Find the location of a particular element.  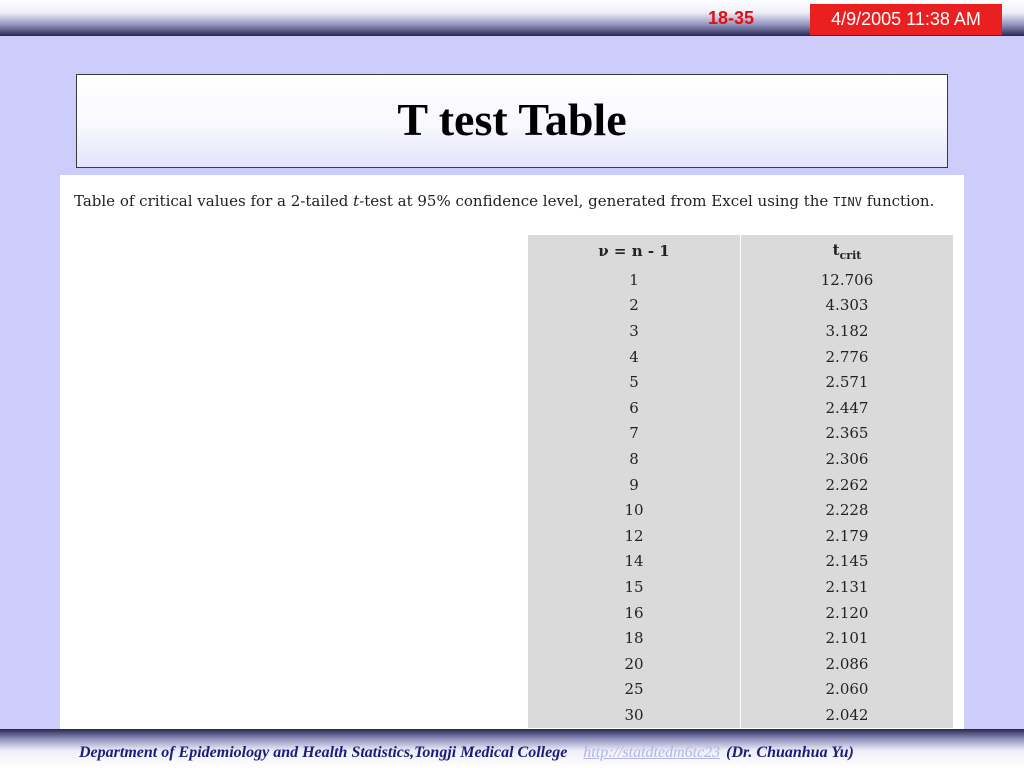

df-cell: 25 is located at coordinates (634, 689).